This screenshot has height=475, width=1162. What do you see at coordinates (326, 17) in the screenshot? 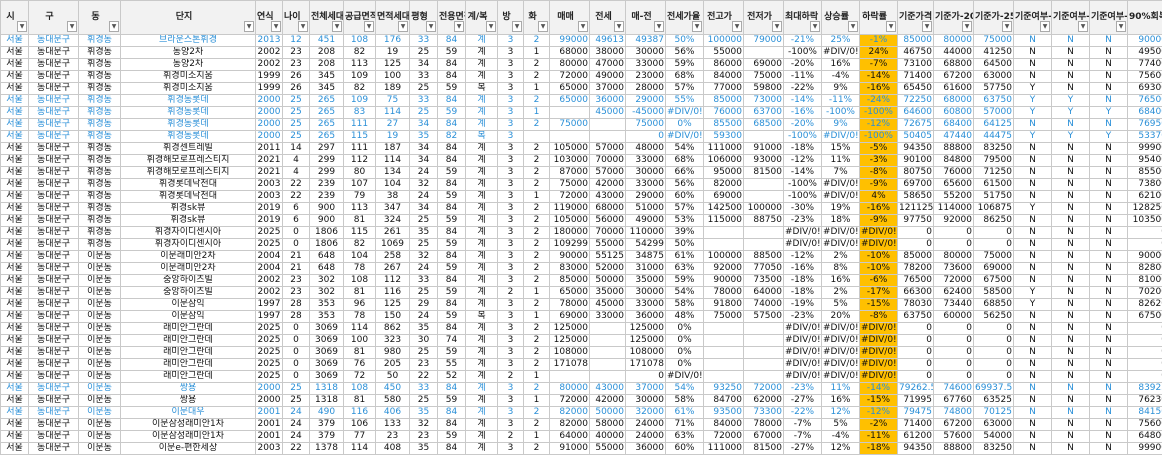
I see `column-header: 전체세대 ▼` at bounding box center [326, 17].